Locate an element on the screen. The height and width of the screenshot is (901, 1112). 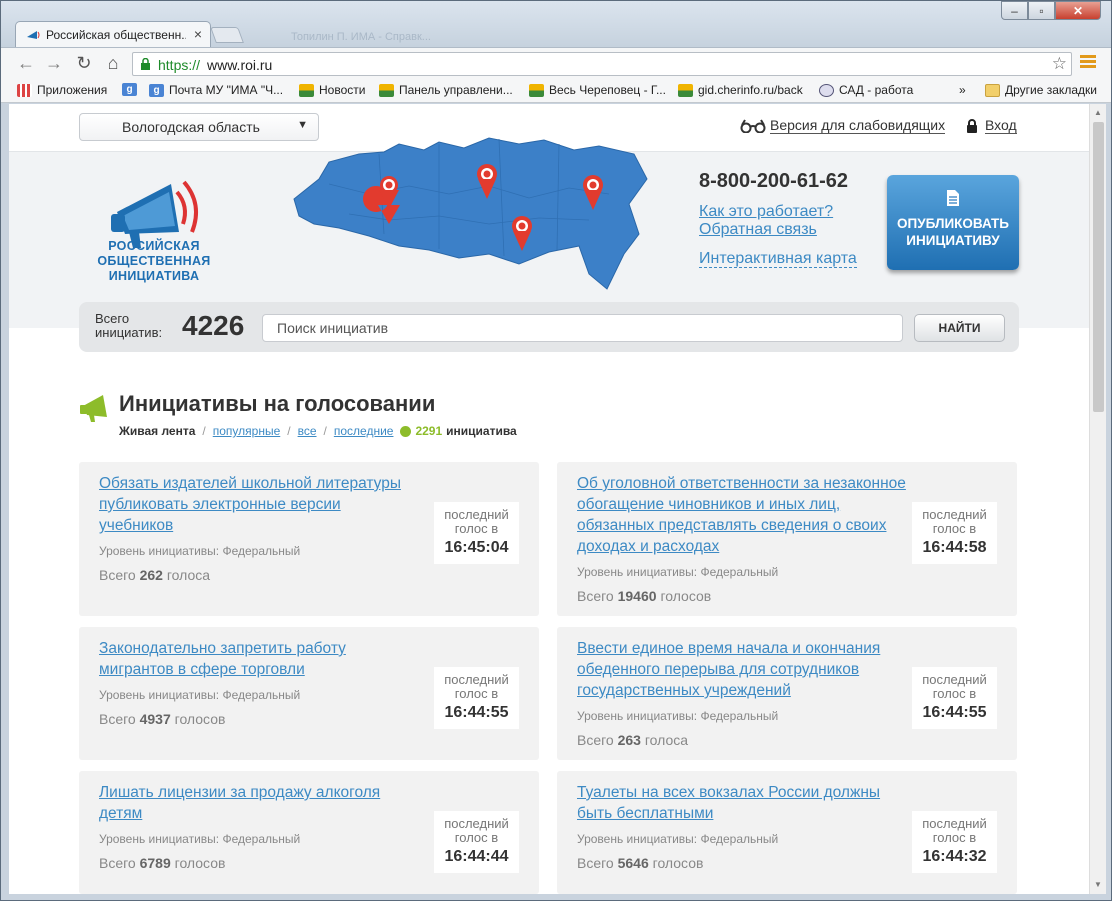
flag-icon is located at coordinates (536, 90).